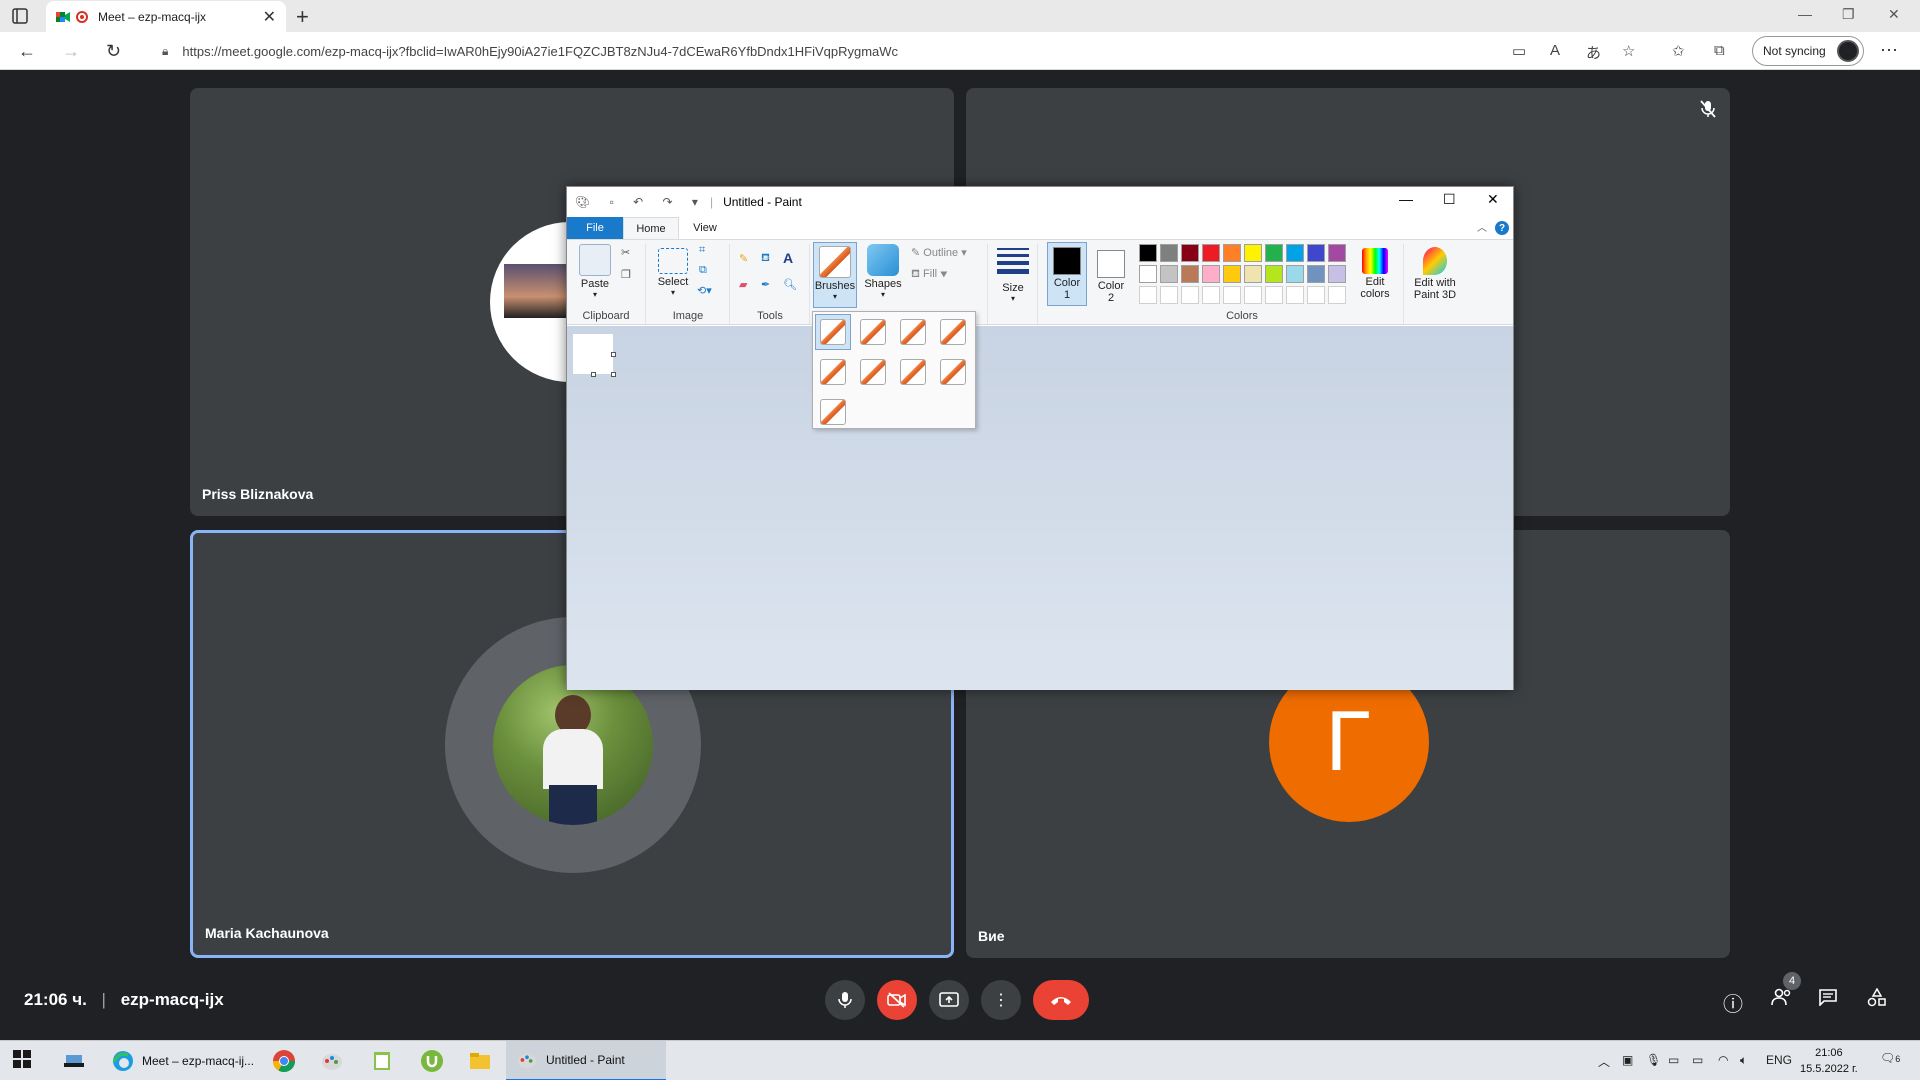 This screenshot has height=1080, width=1920. Describe the element at coordinates (743, 284) in the screenshot. I see `eraser-icon: ▰` at that location.